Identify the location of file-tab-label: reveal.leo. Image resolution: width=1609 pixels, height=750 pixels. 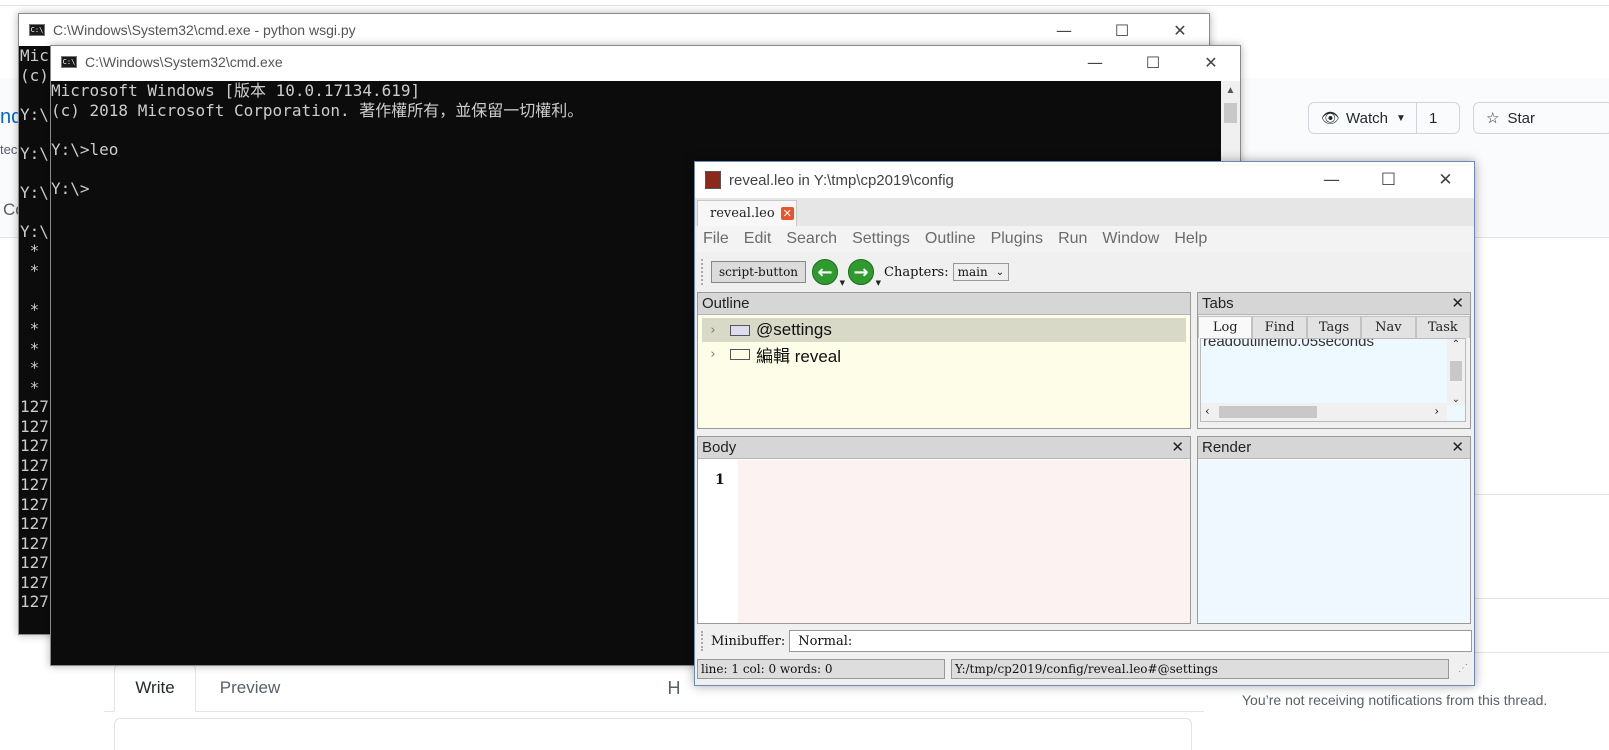
(742, 213).